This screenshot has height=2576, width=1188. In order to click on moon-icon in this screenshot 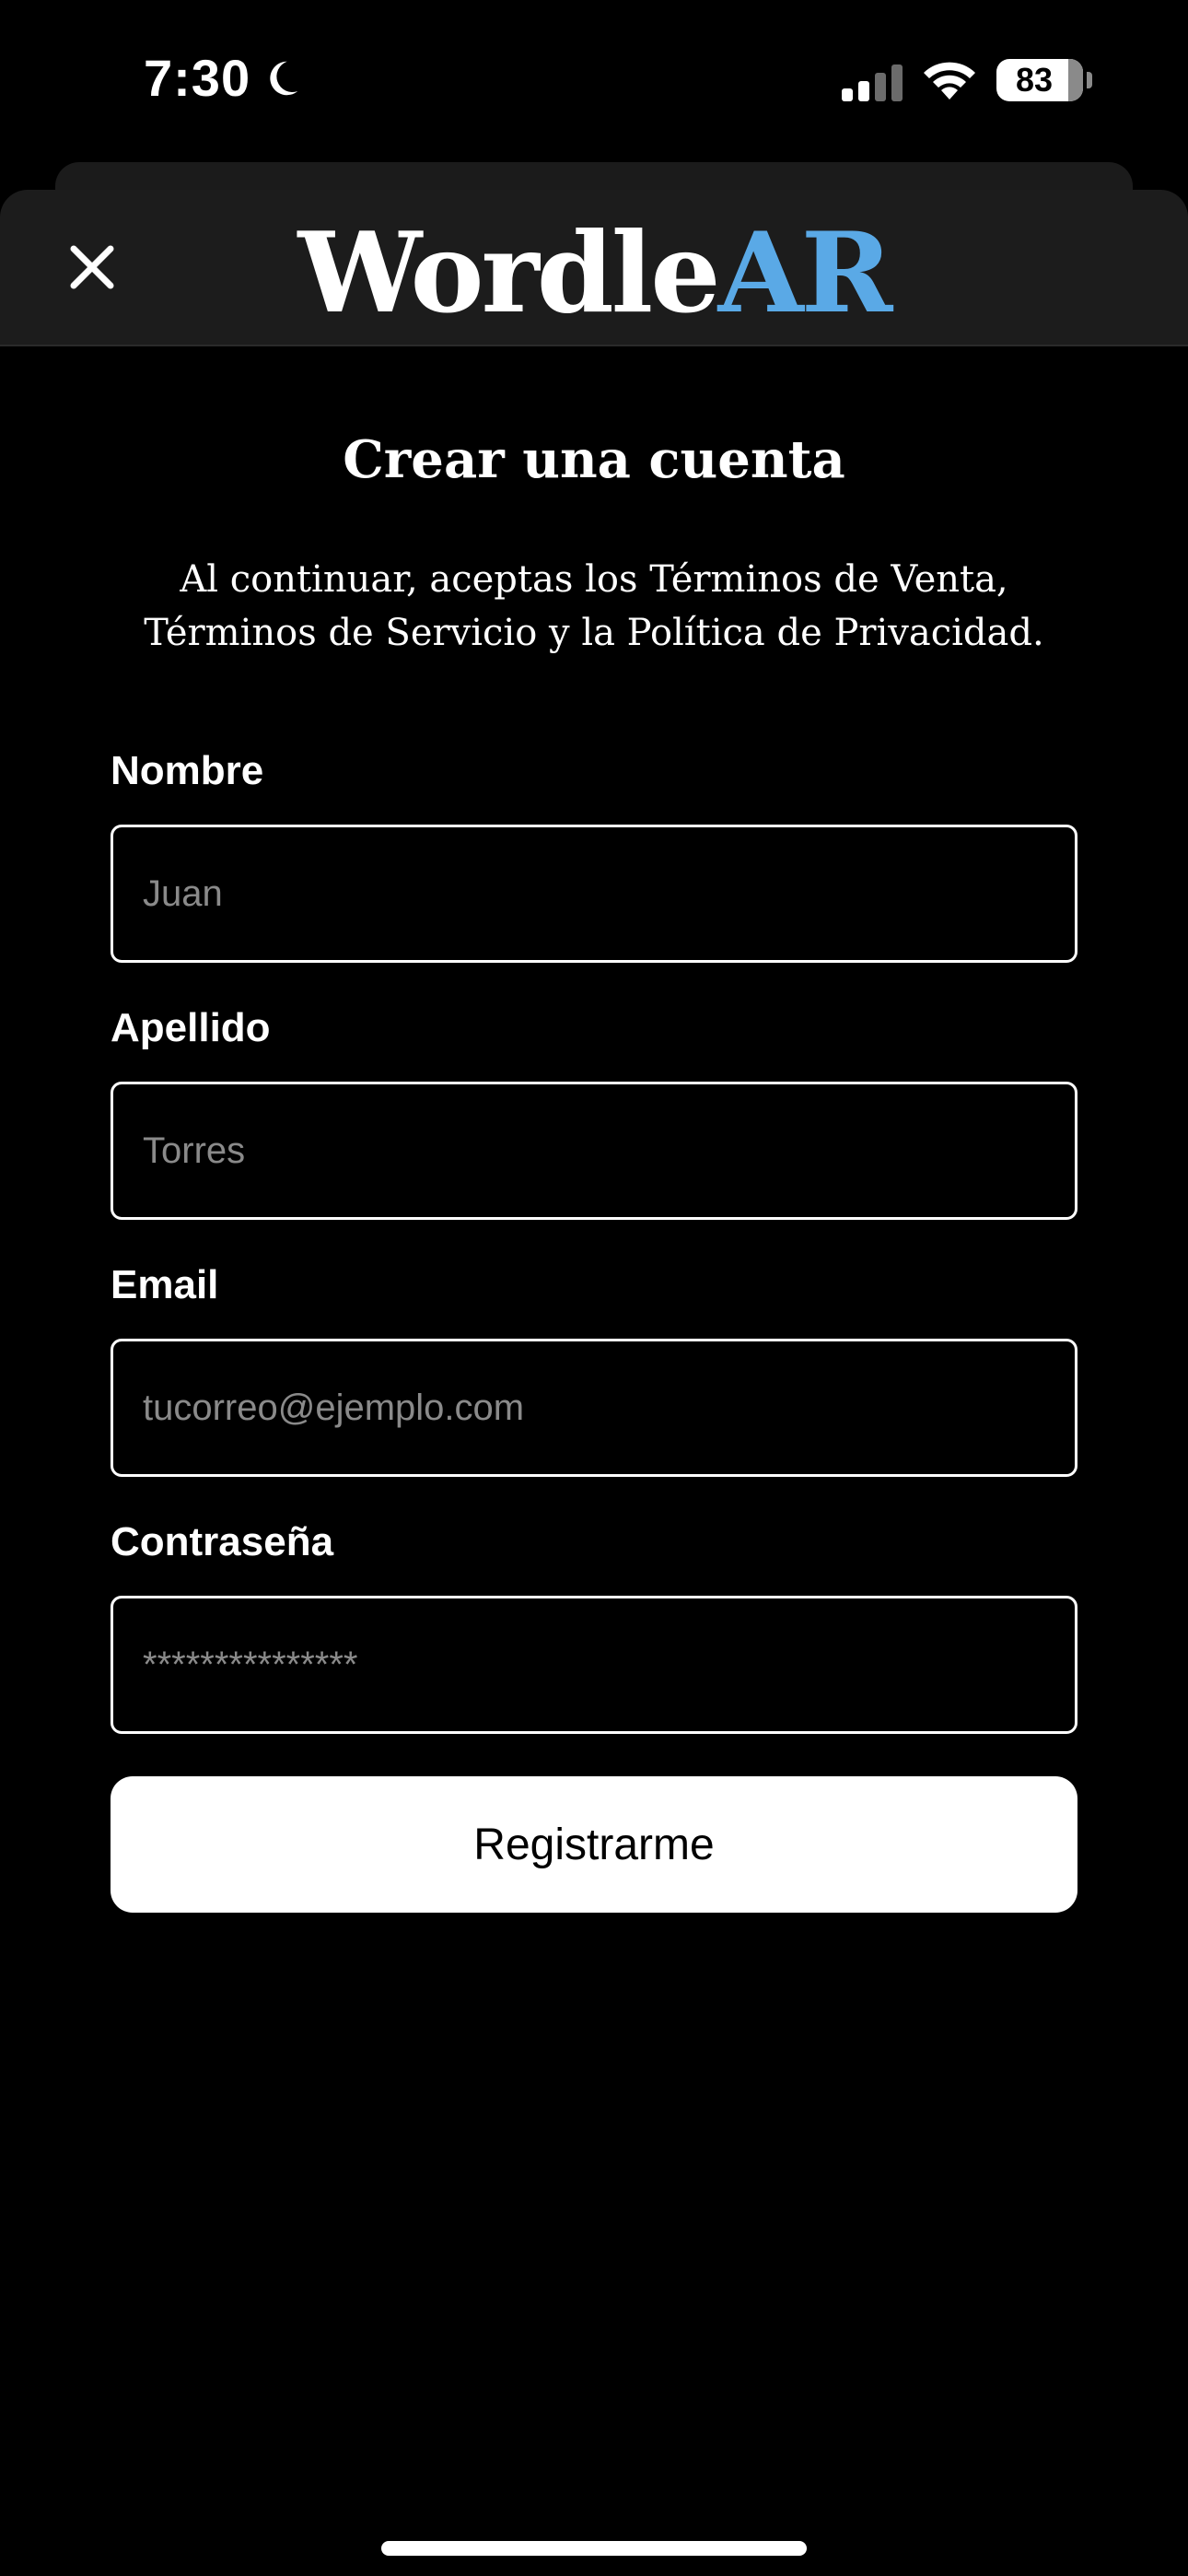, I will do `click(284, 78)`.